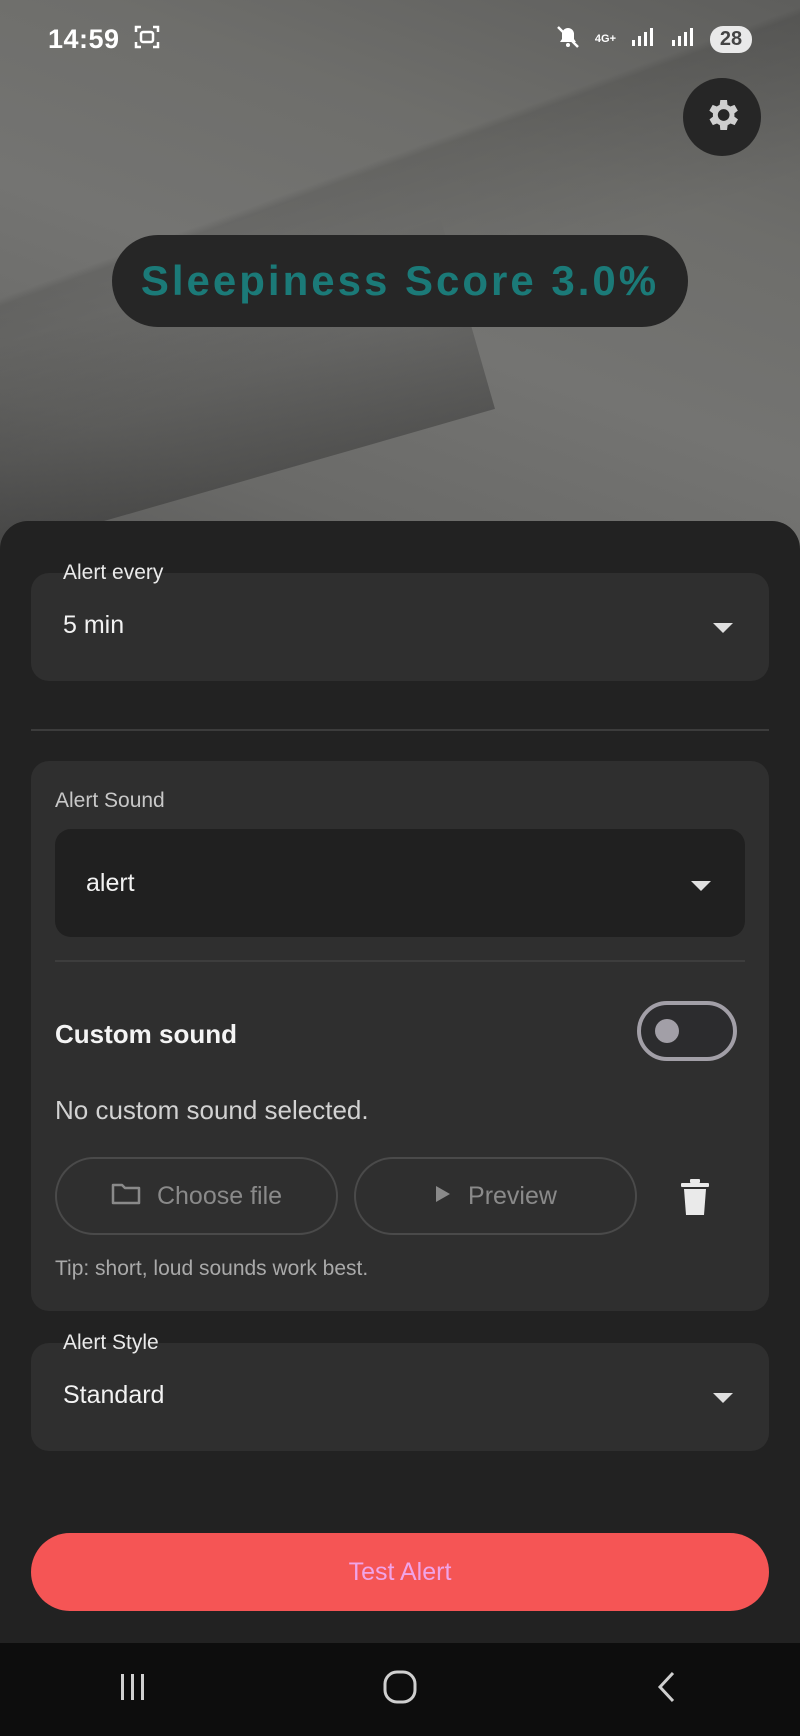  Describe the element at coordinates (400, 883) in the screenshot. I see `alert-sound-dropdown: alert` at that location.